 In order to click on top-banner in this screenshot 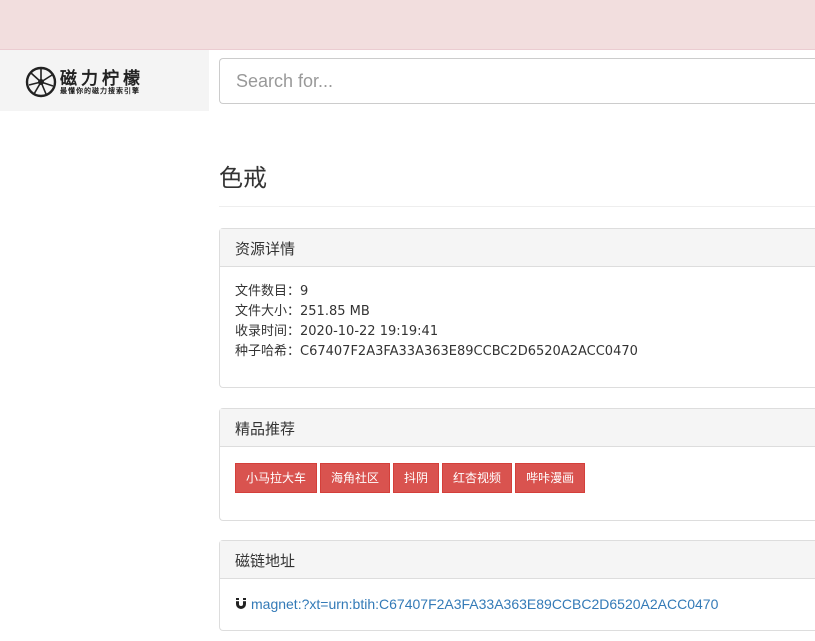, I will do `click(407, 25)`.